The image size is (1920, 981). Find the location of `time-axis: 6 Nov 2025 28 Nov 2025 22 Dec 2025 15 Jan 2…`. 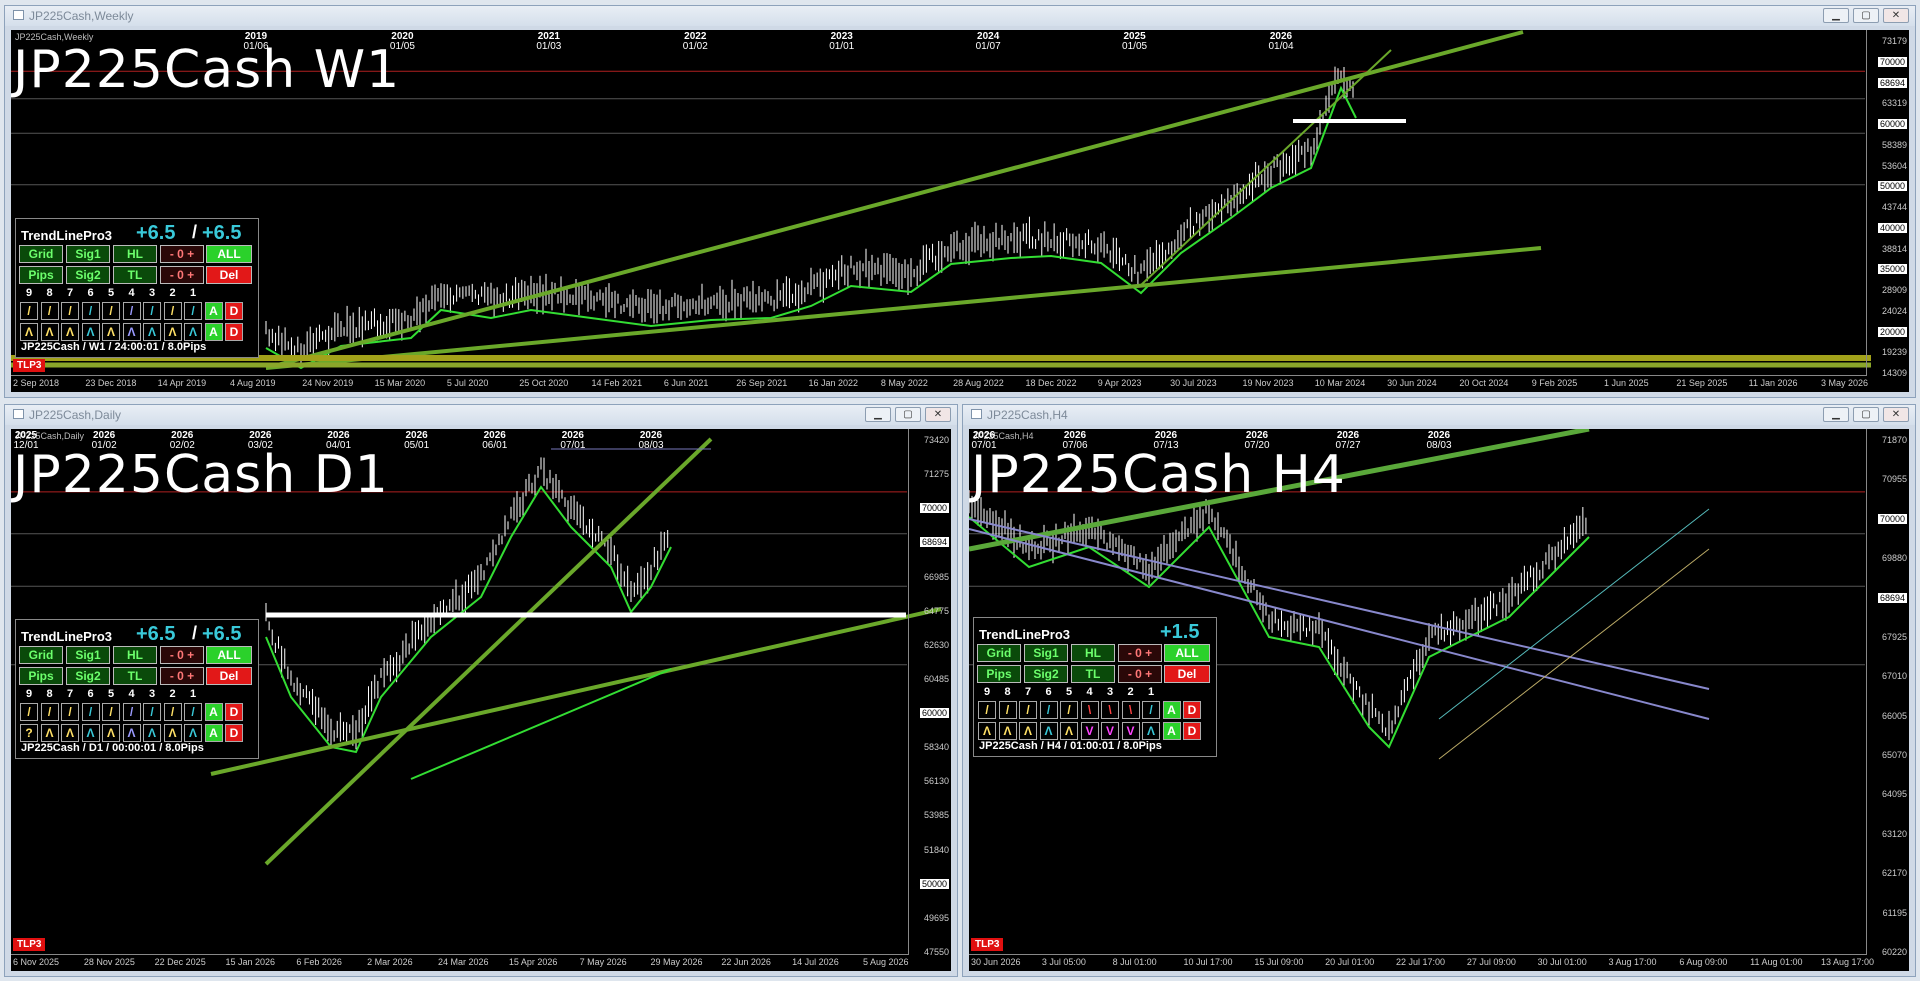

time-axis: 6 Nov 2025 28 Nov 2025 22 Dec 2025 15 Jan 2… is located at coordinates (460, 962).